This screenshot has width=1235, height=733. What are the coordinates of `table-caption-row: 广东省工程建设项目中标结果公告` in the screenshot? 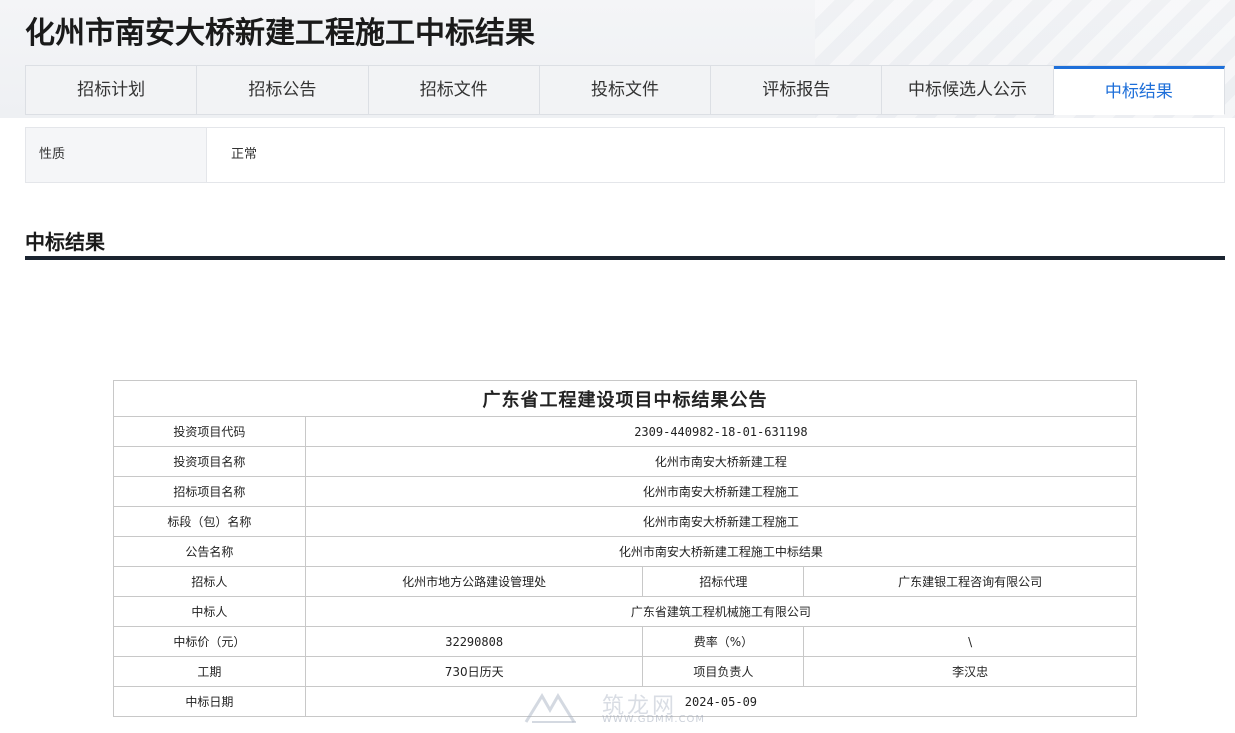 It's located at (625, 398).